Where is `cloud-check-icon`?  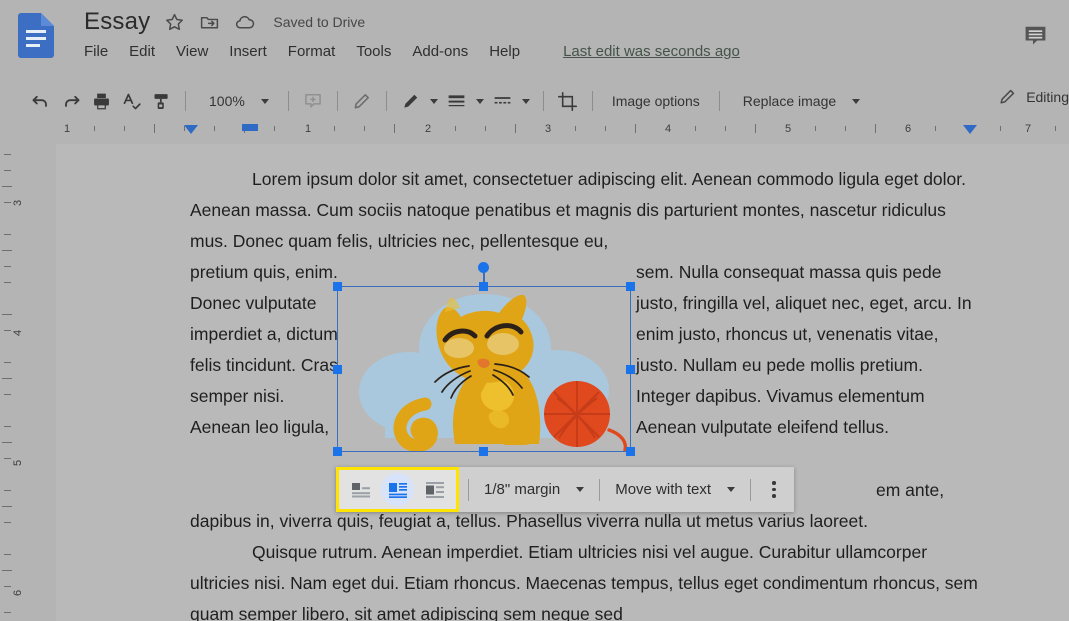 cloud-check-icon is located at coordinates (245, 22).